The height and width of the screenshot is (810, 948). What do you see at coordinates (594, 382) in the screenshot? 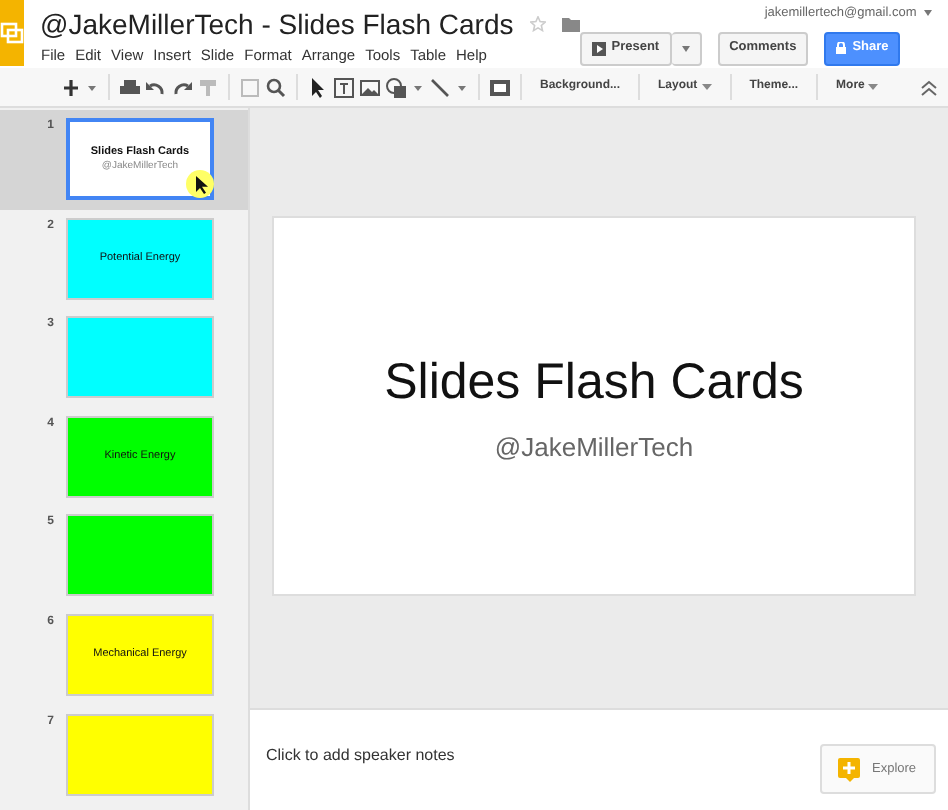
I see `slide-title: Slides Flash Cards` at bounding box center [594, 382].